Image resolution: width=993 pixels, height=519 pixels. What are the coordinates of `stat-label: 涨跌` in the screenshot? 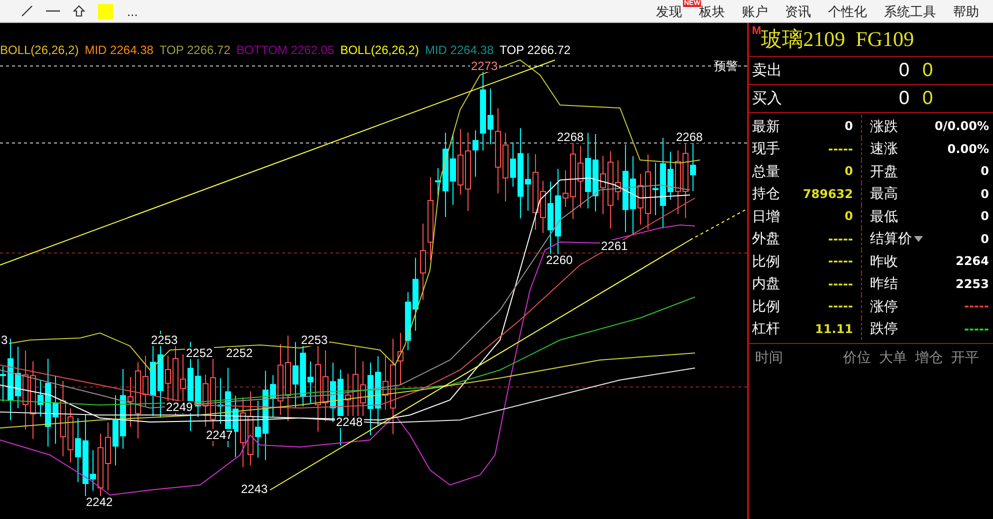 It's located at (884, 126).